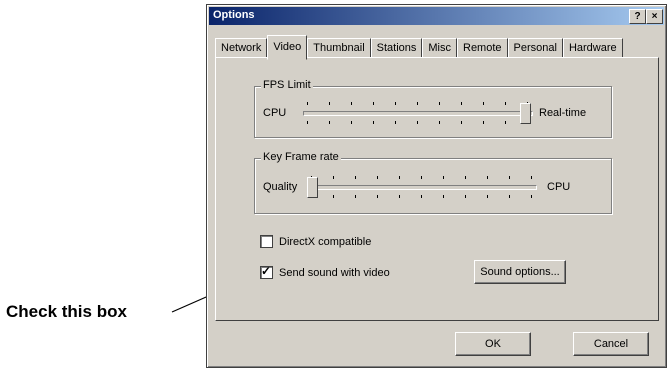 The height and width of the screenshot is (368, 667). I want to click on help-button: ?, so click(637, 16).